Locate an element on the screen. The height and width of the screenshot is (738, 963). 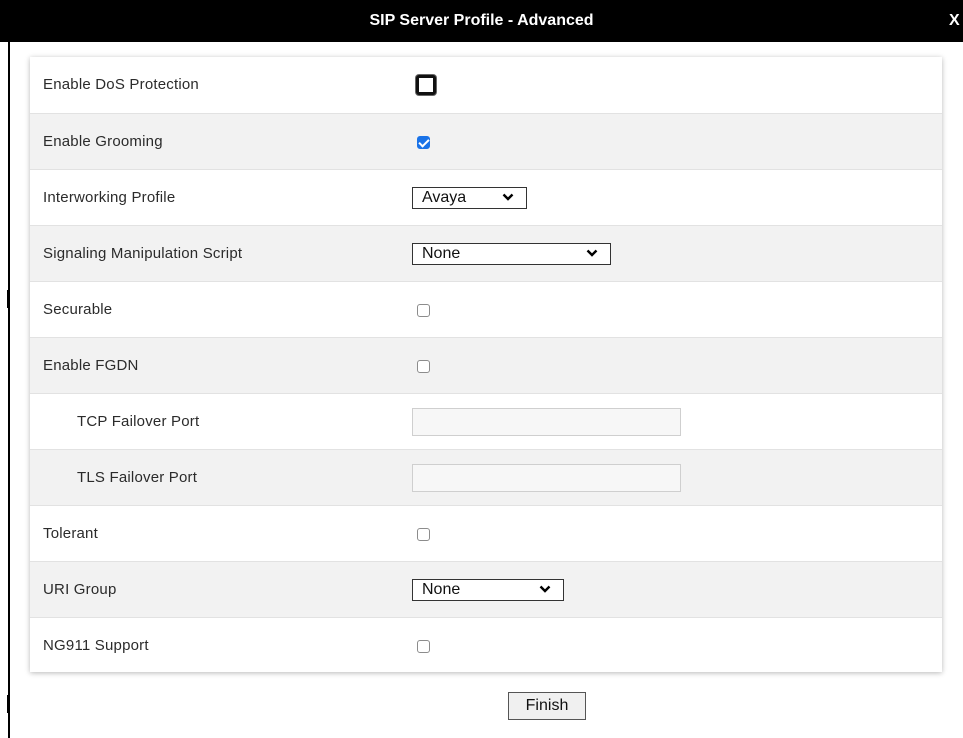
close-button: X is located at coordinates (956, 21).